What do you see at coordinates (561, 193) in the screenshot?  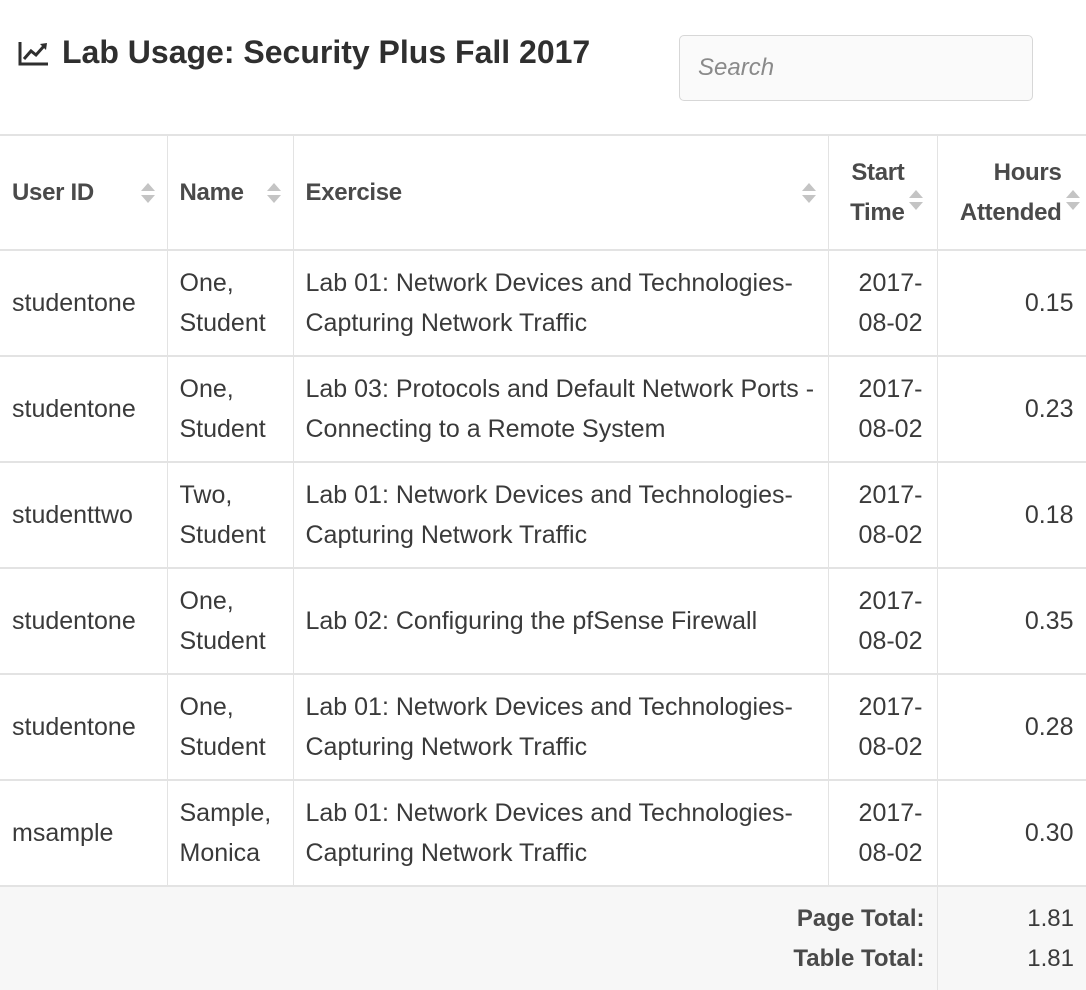 I see `column-header-exercise: Exercise` at bounding box center [561, 193].